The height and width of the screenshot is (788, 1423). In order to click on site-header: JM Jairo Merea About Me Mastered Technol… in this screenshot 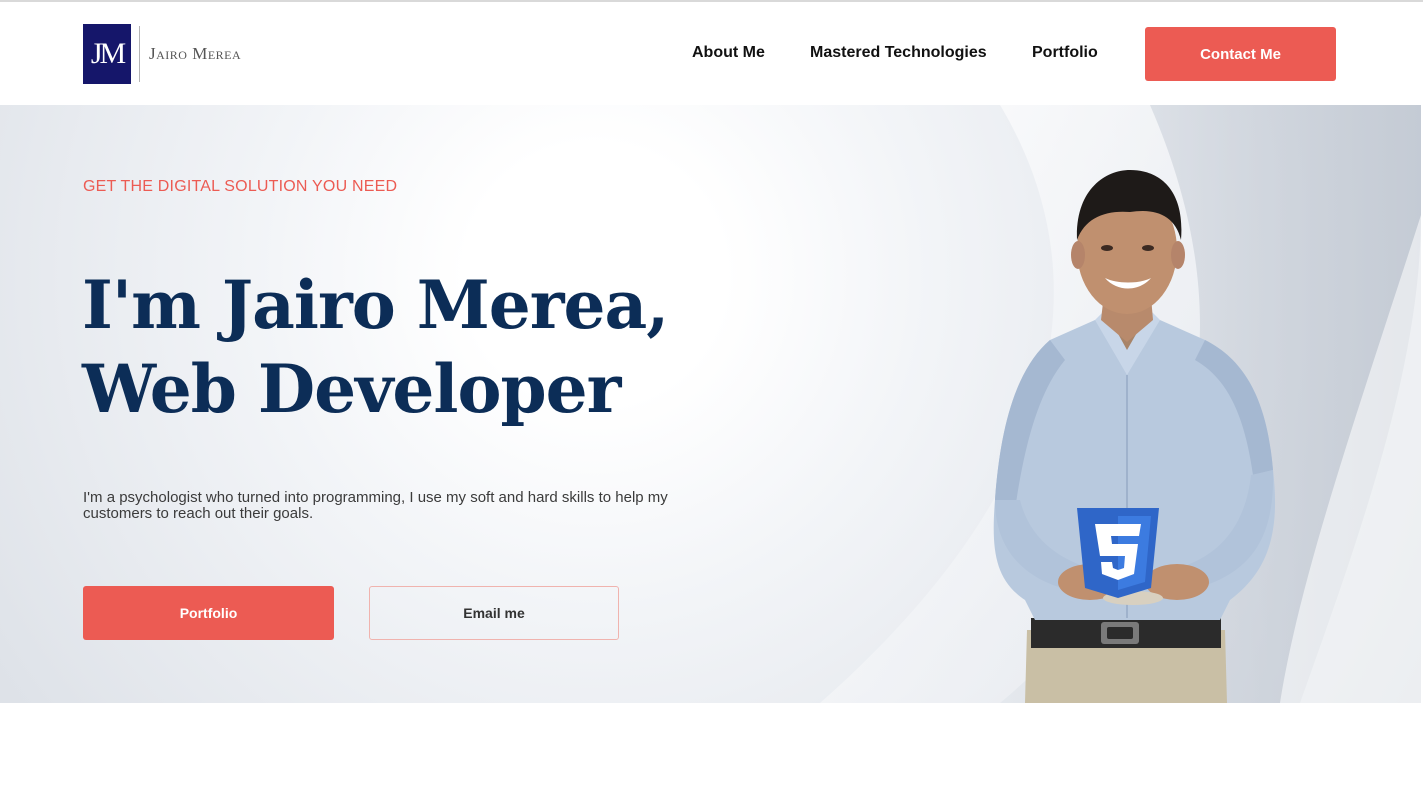, I will do `click(711, 53)`.